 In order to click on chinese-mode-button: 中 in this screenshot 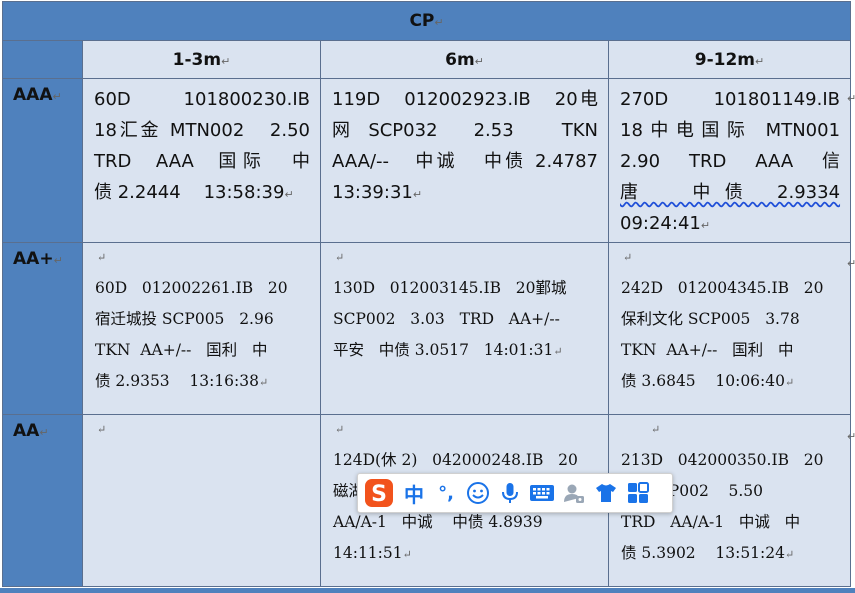, I will do `click(414, 493)`.